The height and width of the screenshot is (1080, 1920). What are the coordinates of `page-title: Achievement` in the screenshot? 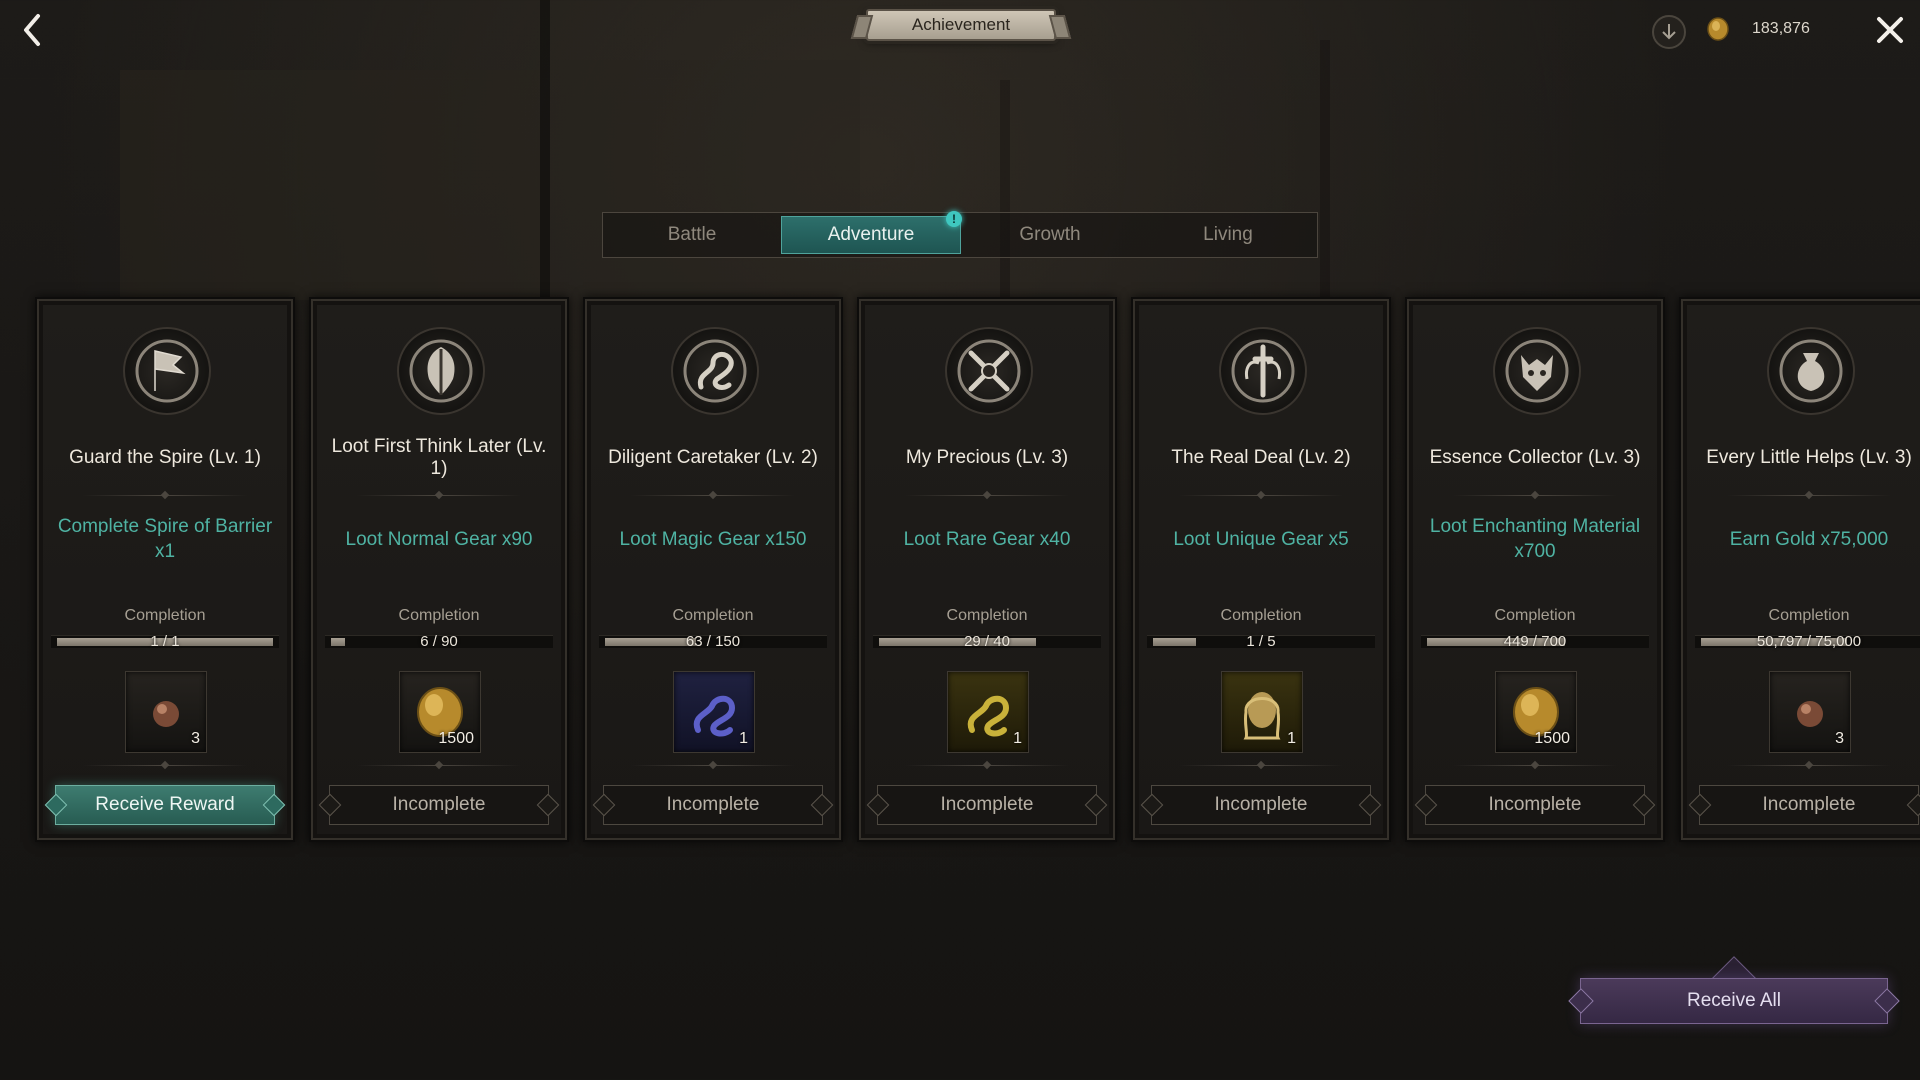 It's located at (961, 25).